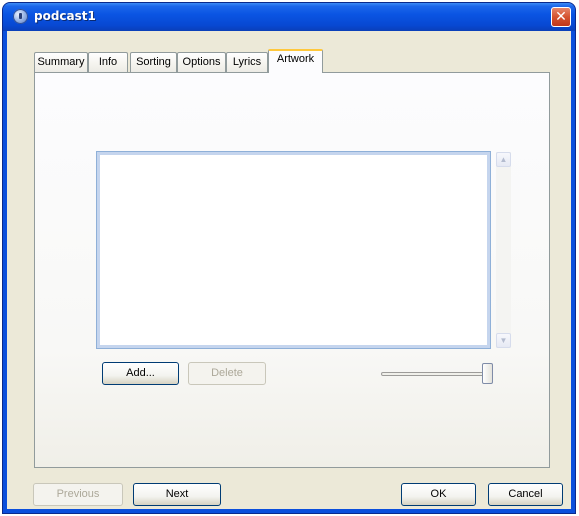  What do you see at coordinates (20, 16) in the screenshot?
I see `app-icon` at bounding box center [20, 16].